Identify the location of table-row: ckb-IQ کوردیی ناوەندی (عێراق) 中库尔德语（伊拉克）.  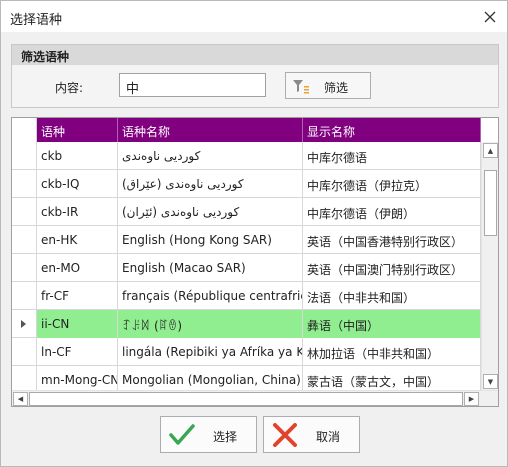
(246, 184).